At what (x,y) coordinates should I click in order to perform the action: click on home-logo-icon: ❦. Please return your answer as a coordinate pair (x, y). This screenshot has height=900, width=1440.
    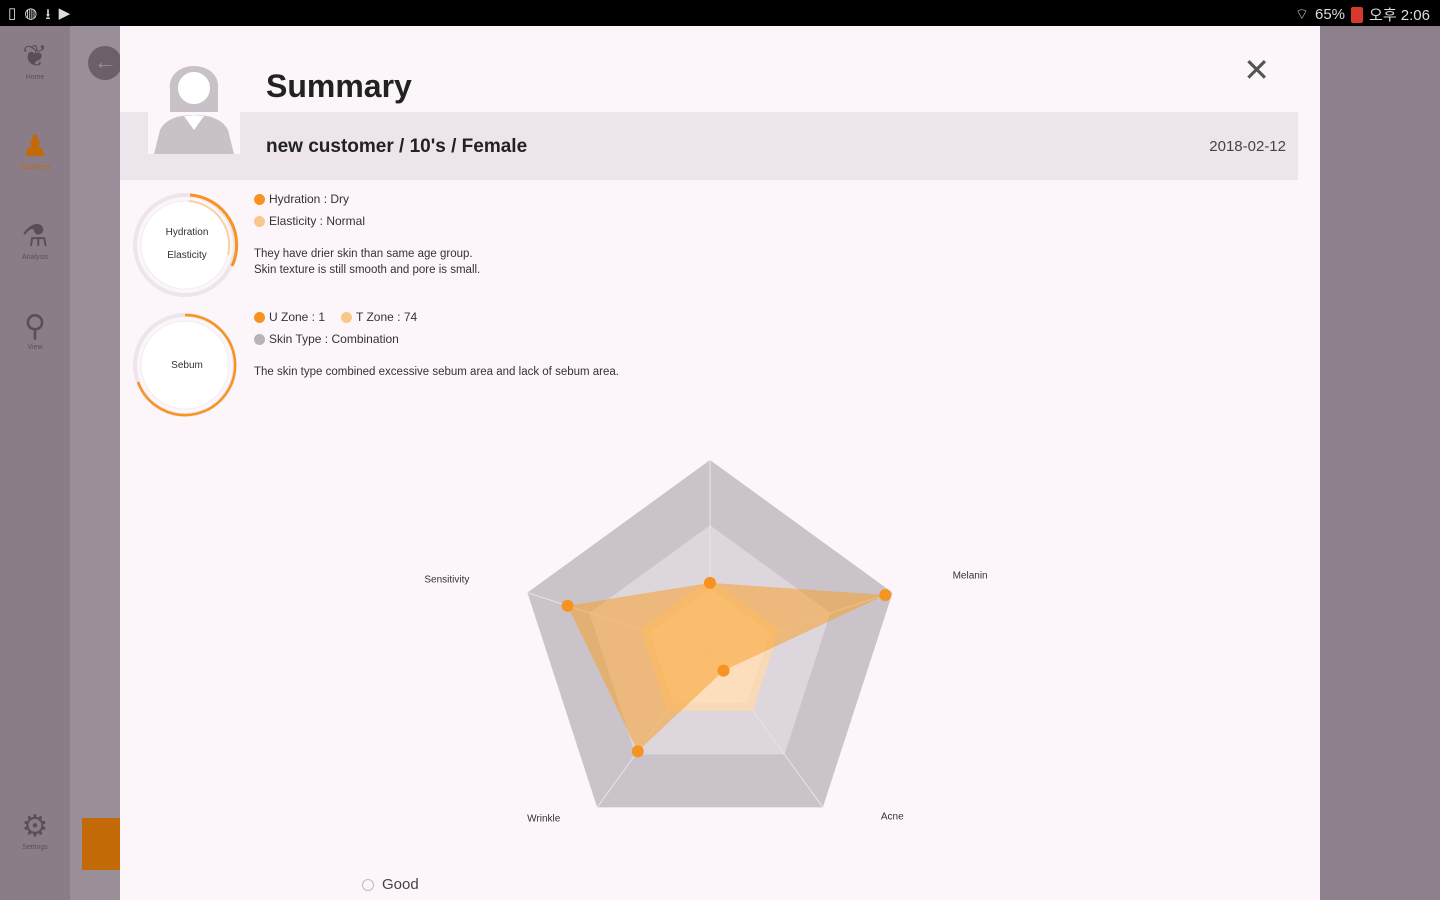
    Looking at the image, I should click on (35, 56).